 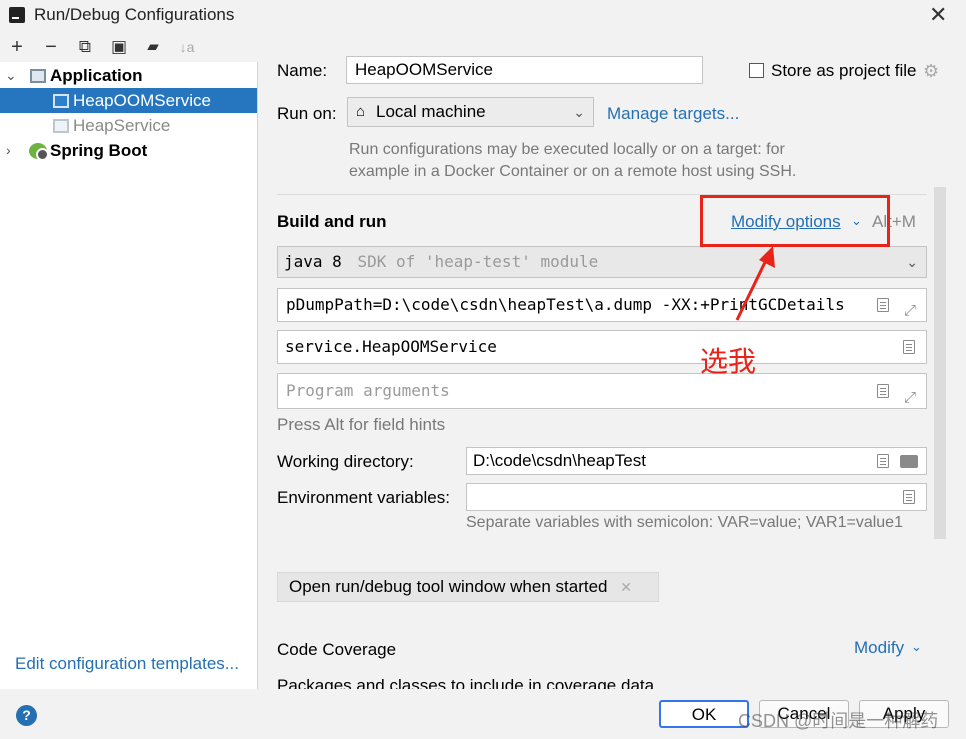 I want to click on code-coverage-heading: Code Coverage, so click(x=337, y=649).